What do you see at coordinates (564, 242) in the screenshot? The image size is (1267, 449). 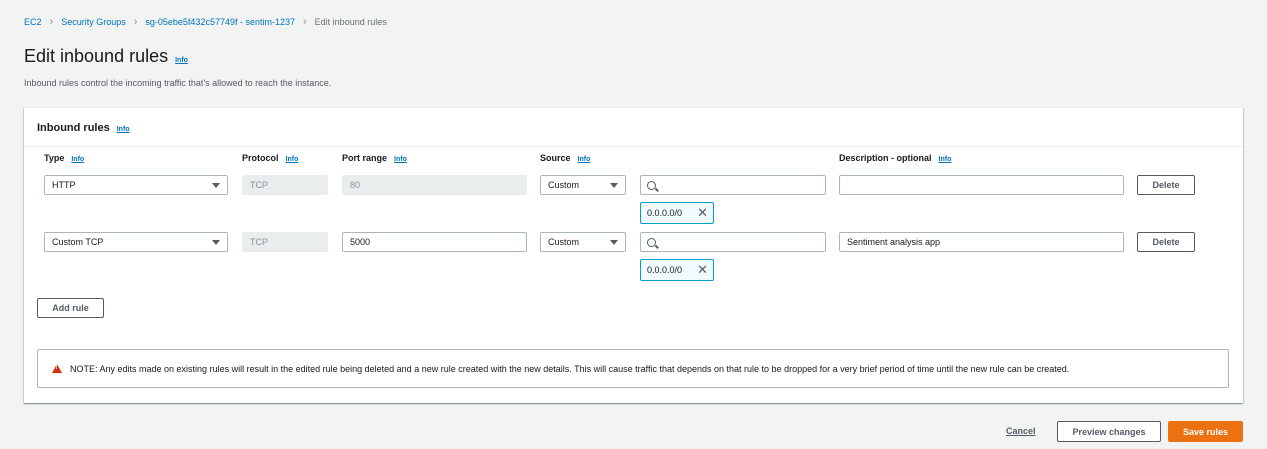 I see `rule-2-source-value: Custom` at bounding box center [564, 242].